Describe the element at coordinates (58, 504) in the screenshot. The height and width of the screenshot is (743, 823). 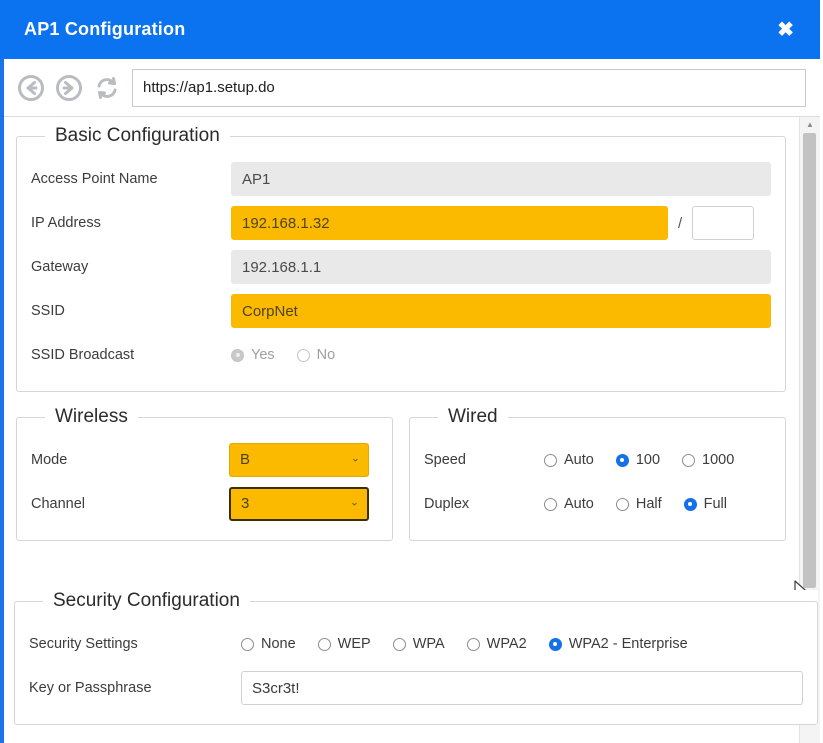
I see `label-wireless-channel: Channel` at that location.